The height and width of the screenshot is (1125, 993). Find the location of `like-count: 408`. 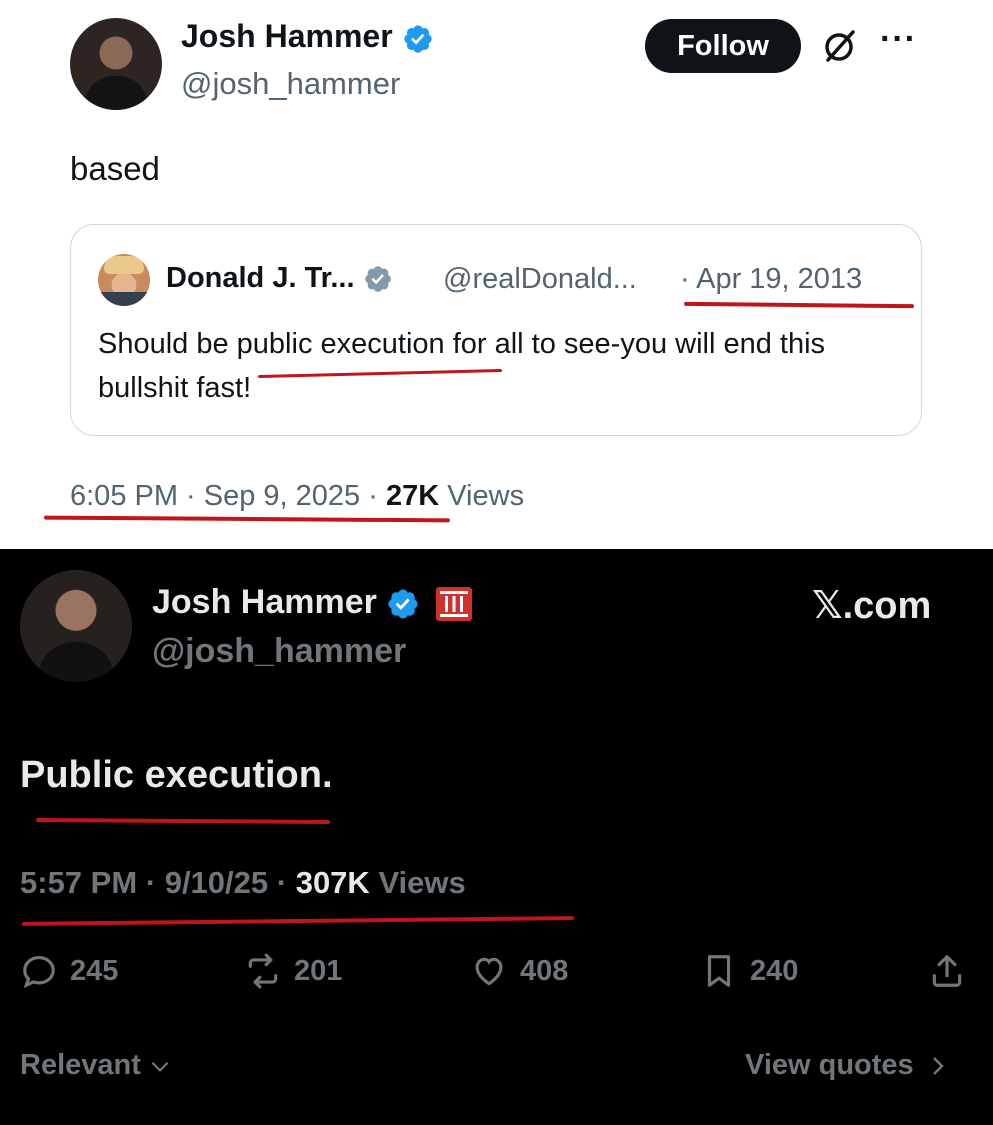

like-count: 408 is located at coordinates (544, 970).